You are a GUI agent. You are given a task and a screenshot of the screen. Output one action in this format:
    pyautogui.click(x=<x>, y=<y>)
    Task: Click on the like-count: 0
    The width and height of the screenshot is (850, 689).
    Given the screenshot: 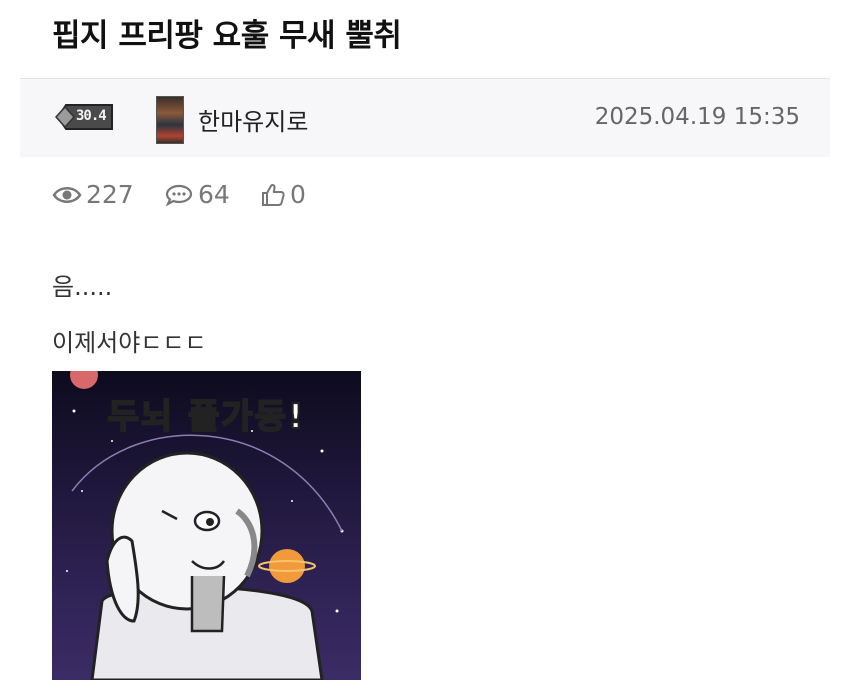 What is the action you would take?
    pyautogui.click(x=283, y=194)
    